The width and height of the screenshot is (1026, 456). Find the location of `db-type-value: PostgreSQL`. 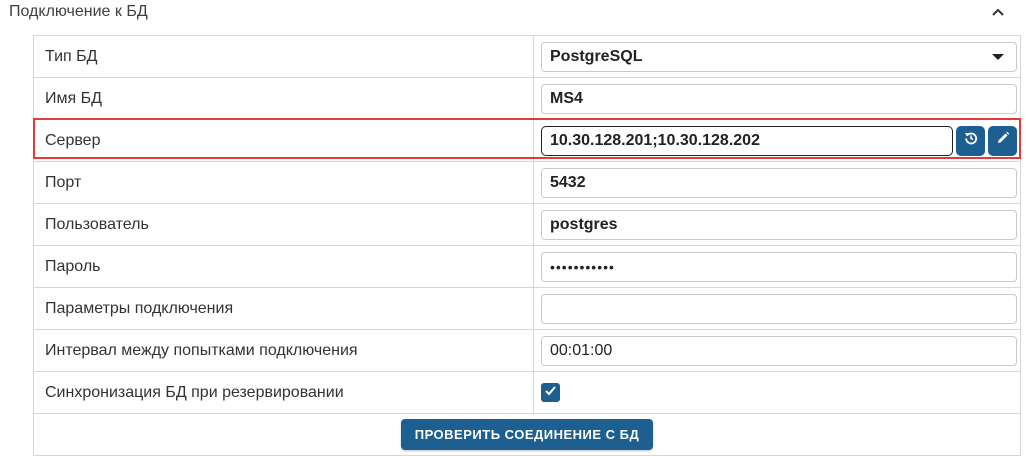

db-type-value: PostgreSQL is located at coordinates (596, 56).